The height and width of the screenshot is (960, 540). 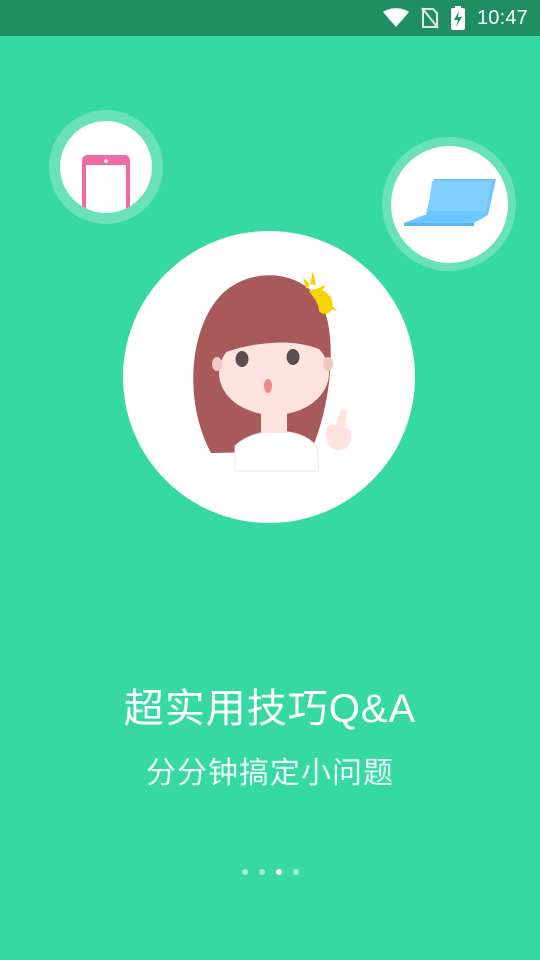 I want to click on onboarding-subtitle: 分分钟搞定小问题, so click(x=270, y=773).